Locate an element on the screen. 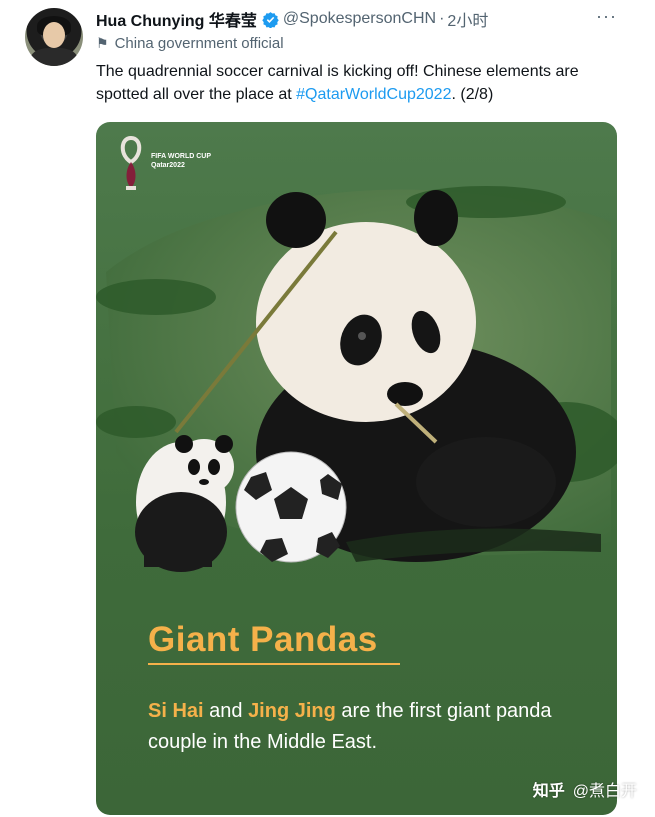 The height and width of the screenshot is (817, 655). account-label: ⚑ China government official is located at coordinates (190, 43).